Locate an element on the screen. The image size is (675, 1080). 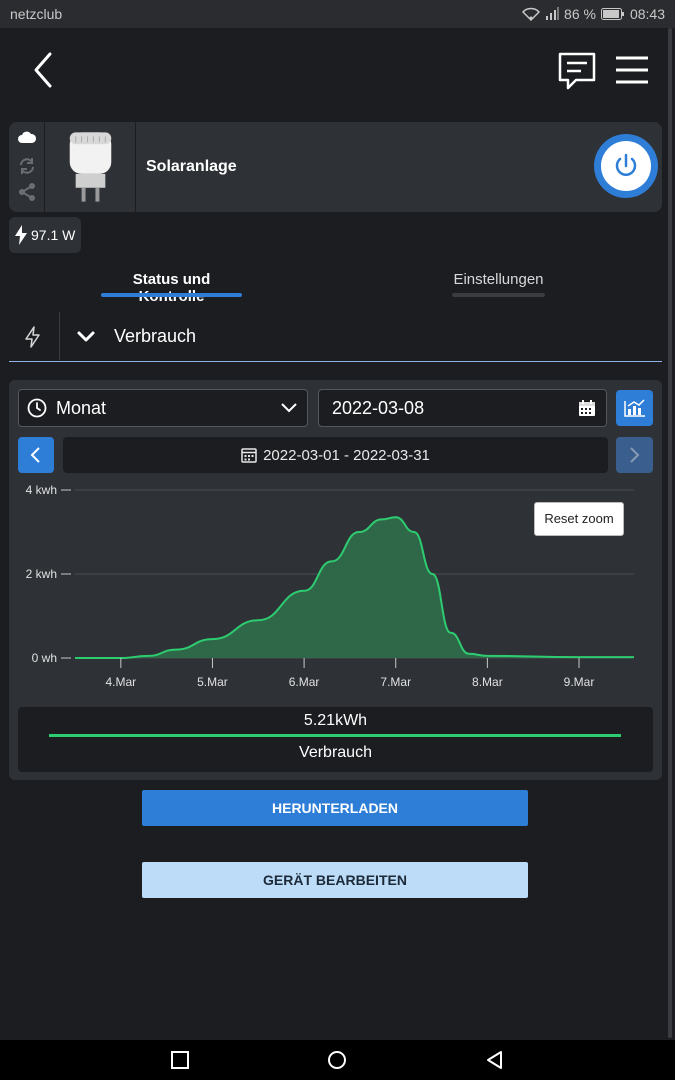
y-tick-label: 0 wh is located at coordinates (44, 658).